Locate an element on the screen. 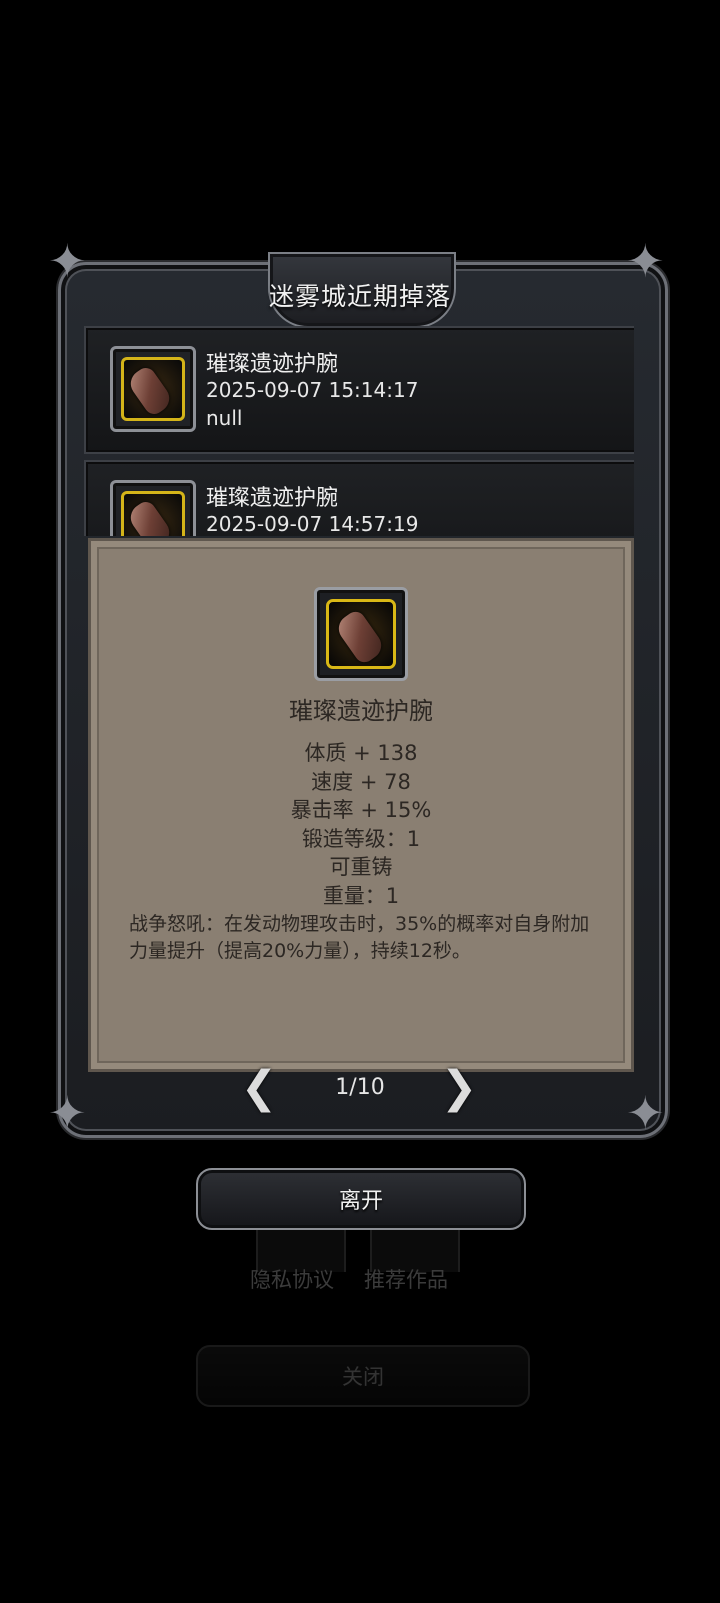  privacy-label: 隐私协议 is located at coordinates (292, 1280).